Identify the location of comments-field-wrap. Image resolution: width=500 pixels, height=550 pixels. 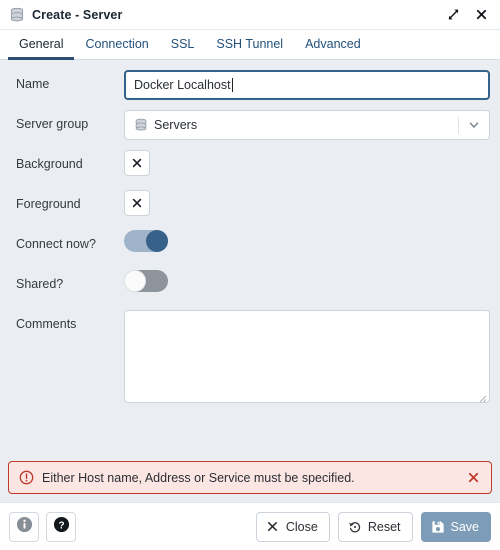
(308, 356).